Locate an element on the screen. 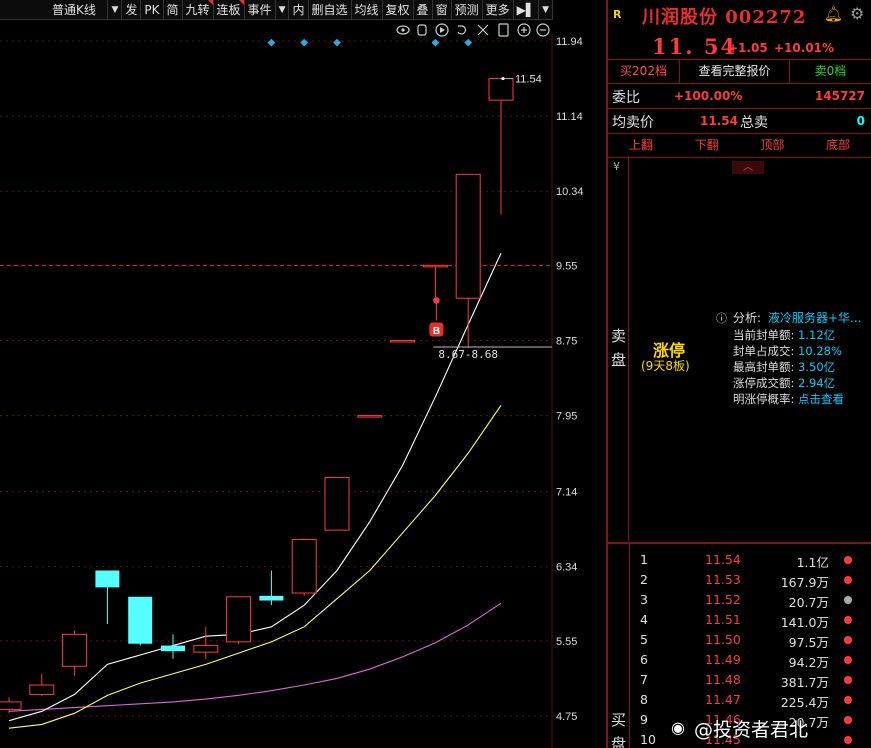 This screenshot has height=748, width=871. top-button: 顶部 is located at coordinates (773, 145).